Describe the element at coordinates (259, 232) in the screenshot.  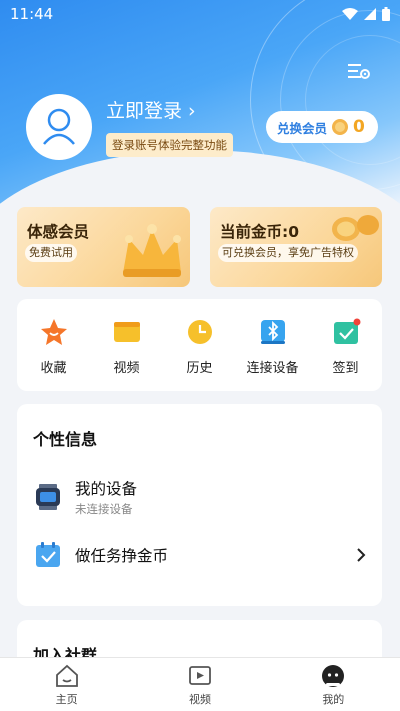
I see `promo-title: 当前金币:0` at that location.